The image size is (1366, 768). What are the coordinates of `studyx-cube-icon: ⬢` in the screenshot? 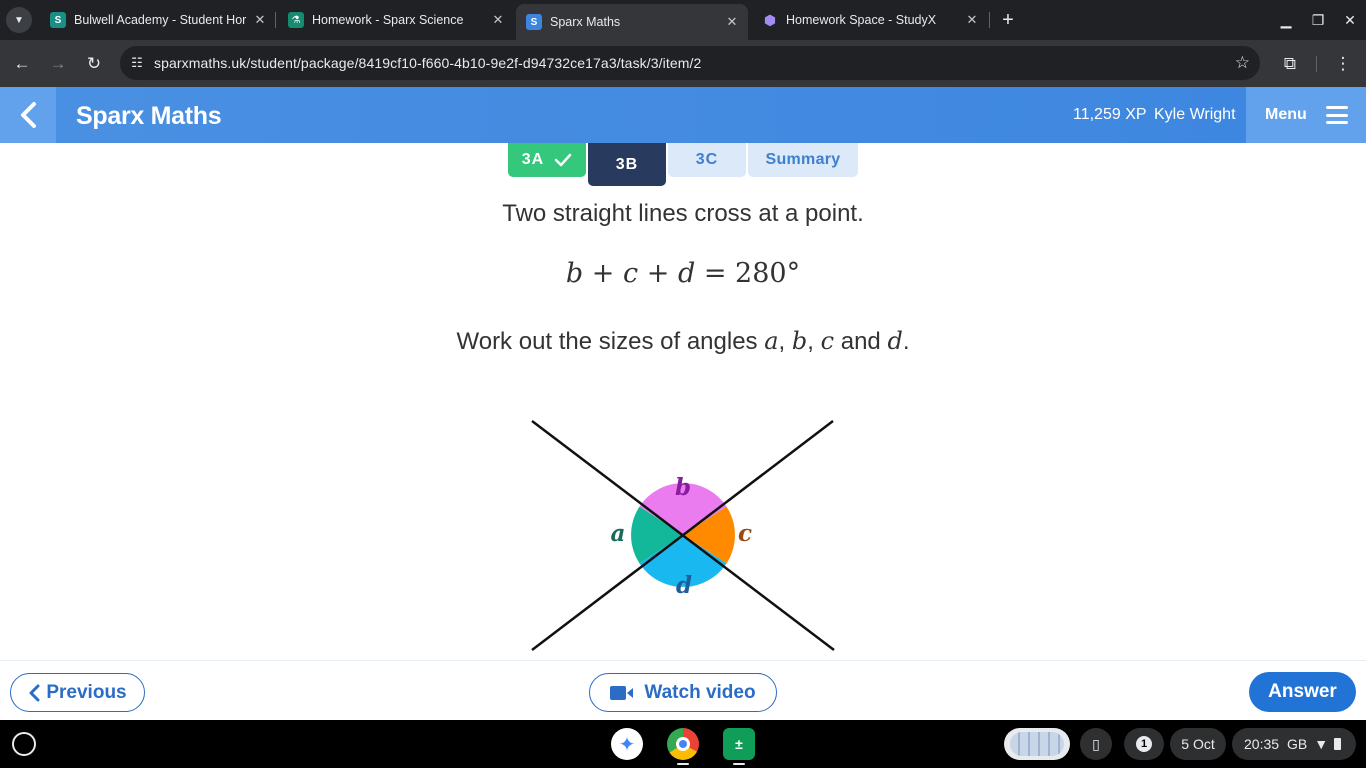 It's located at (770, 19).